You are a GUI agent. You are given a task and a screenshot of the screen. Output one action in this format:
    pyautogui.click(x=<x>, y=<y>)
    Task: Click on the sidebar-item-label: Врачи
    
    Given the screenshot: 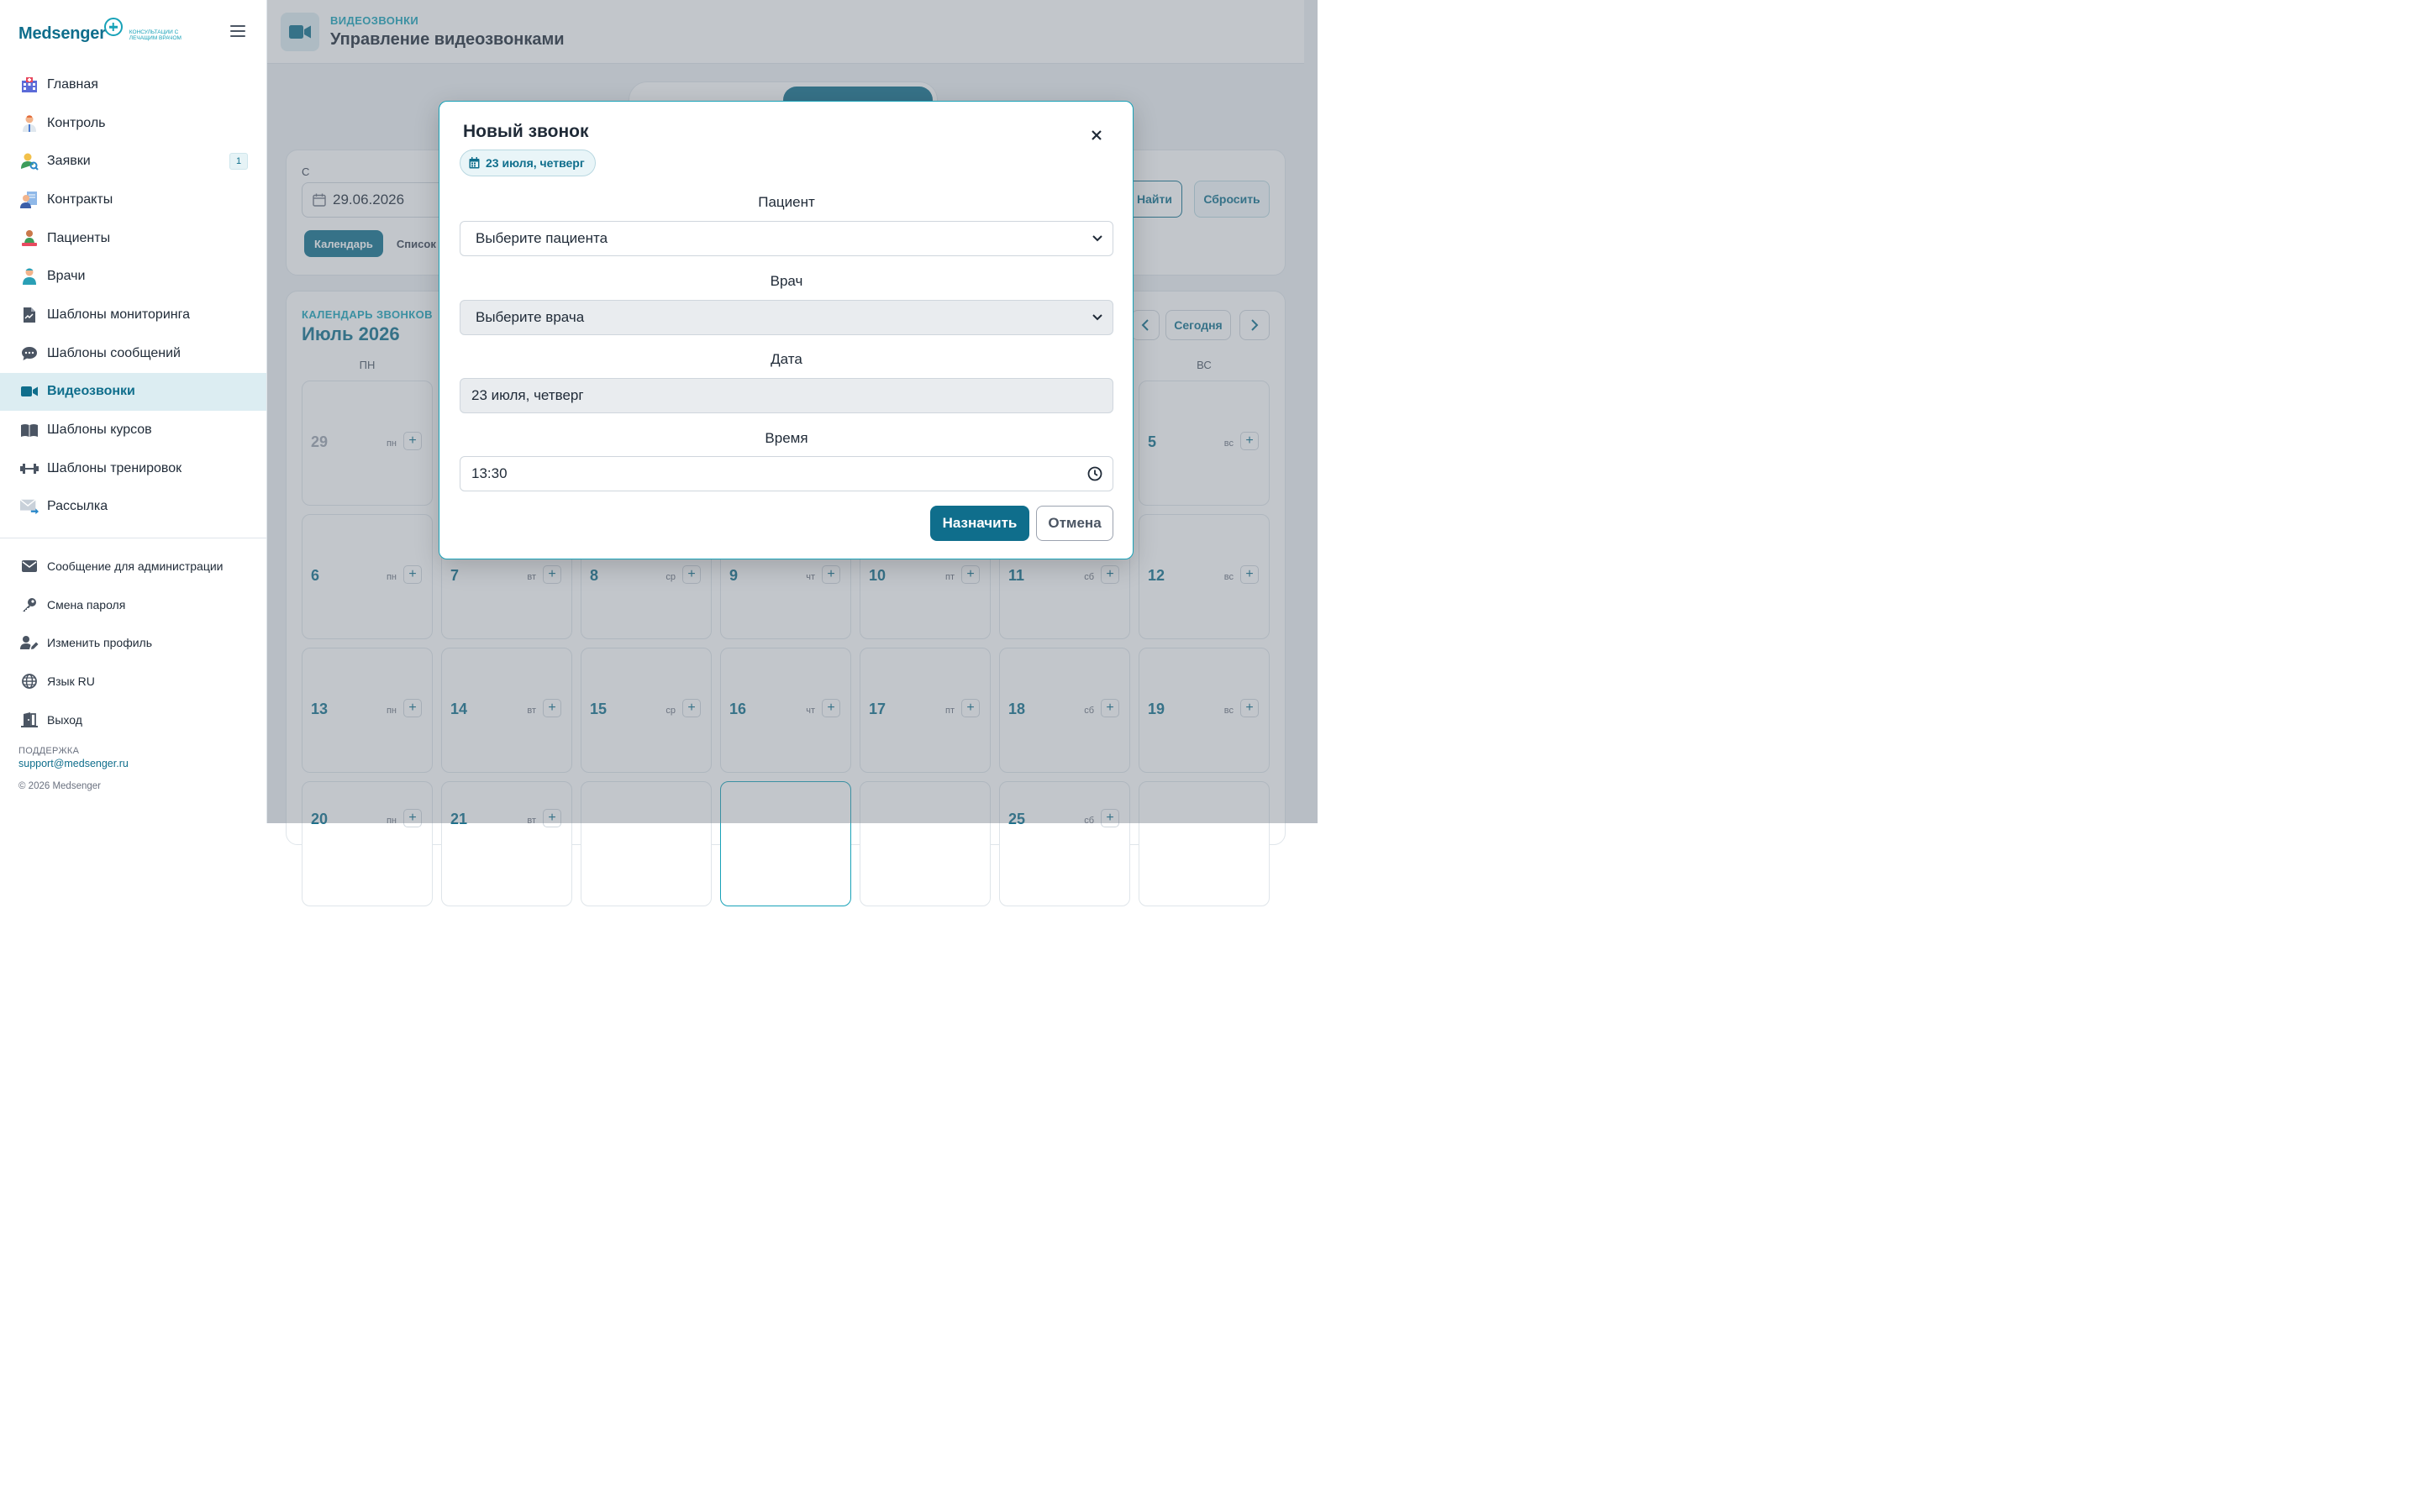 What is the action you would take?
    pyautogui.click(x=66, y=276)
    